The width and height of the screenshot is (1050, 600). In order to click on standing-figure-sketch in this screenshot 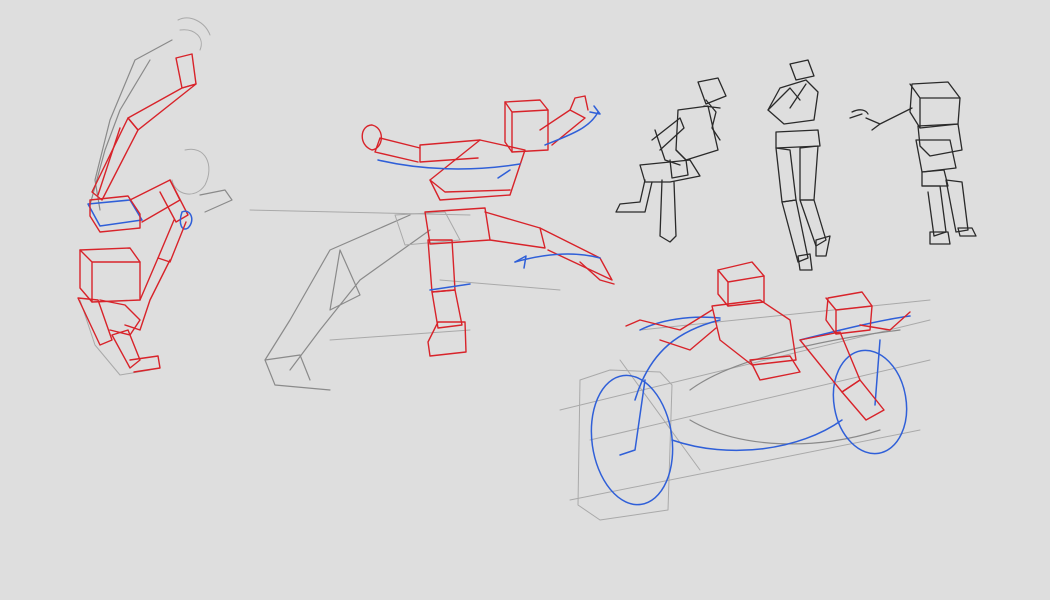, I will do `click(799, 165)`.